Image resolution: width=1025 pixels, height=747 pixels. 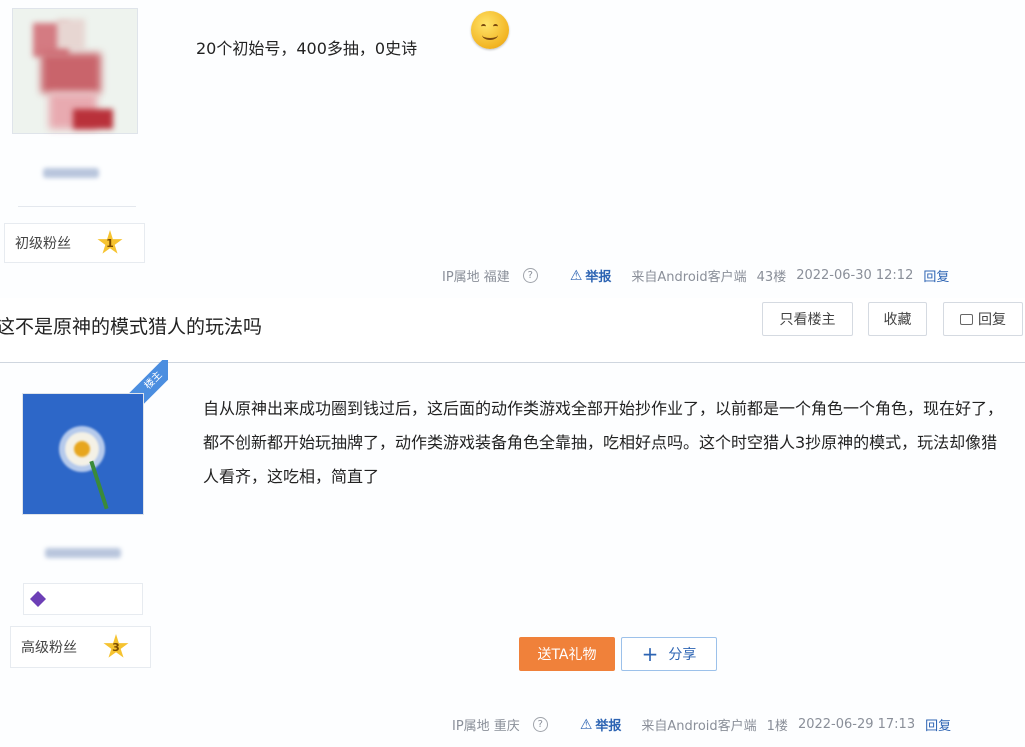 What do you see at coordinates (38, 599) in the screenshot?
I see `level-badge-icon` at bounding box center [38, 599].